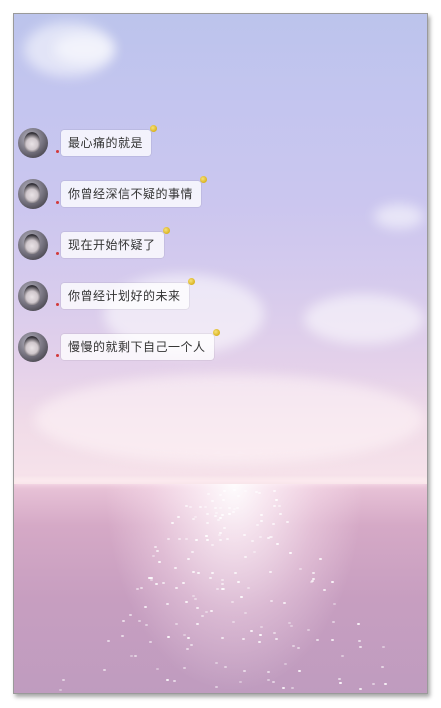 The height and width of the screenshot is (708, 441). What do you see at coordinates (106, 143) in the screenshot?
I see `message-text: 最心痛的就是` at bounding box center [106, 143].